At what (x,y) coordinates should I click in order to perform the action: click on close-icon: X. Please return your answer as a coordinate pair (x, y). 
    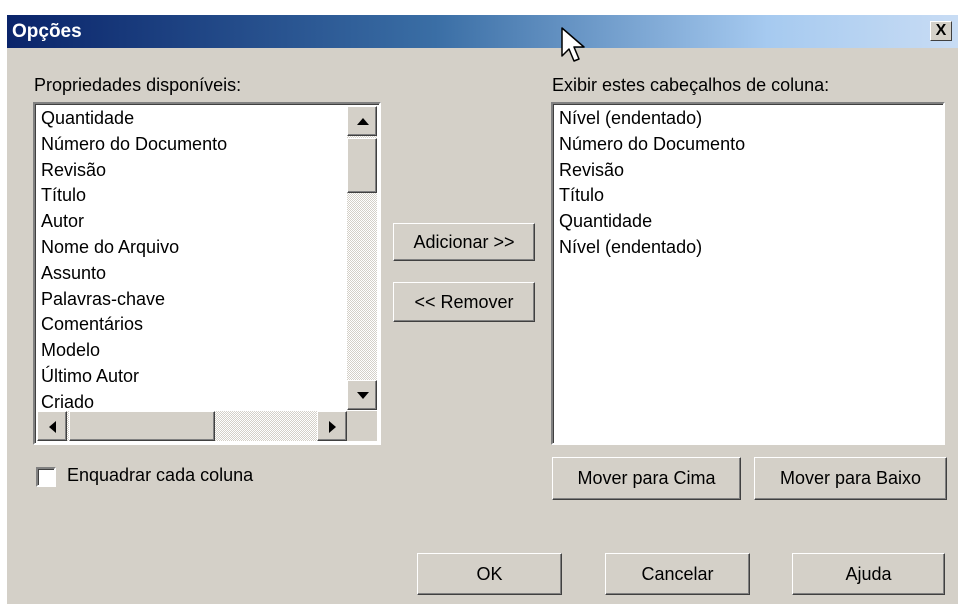
    Looking at the image, I should click on (941, 30).